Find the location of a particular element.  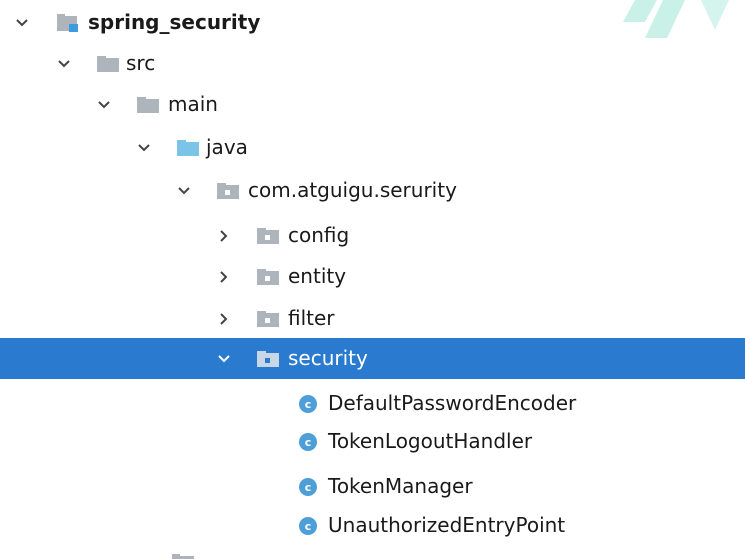

tree-node-label: security is located at coordinates (328, 358).